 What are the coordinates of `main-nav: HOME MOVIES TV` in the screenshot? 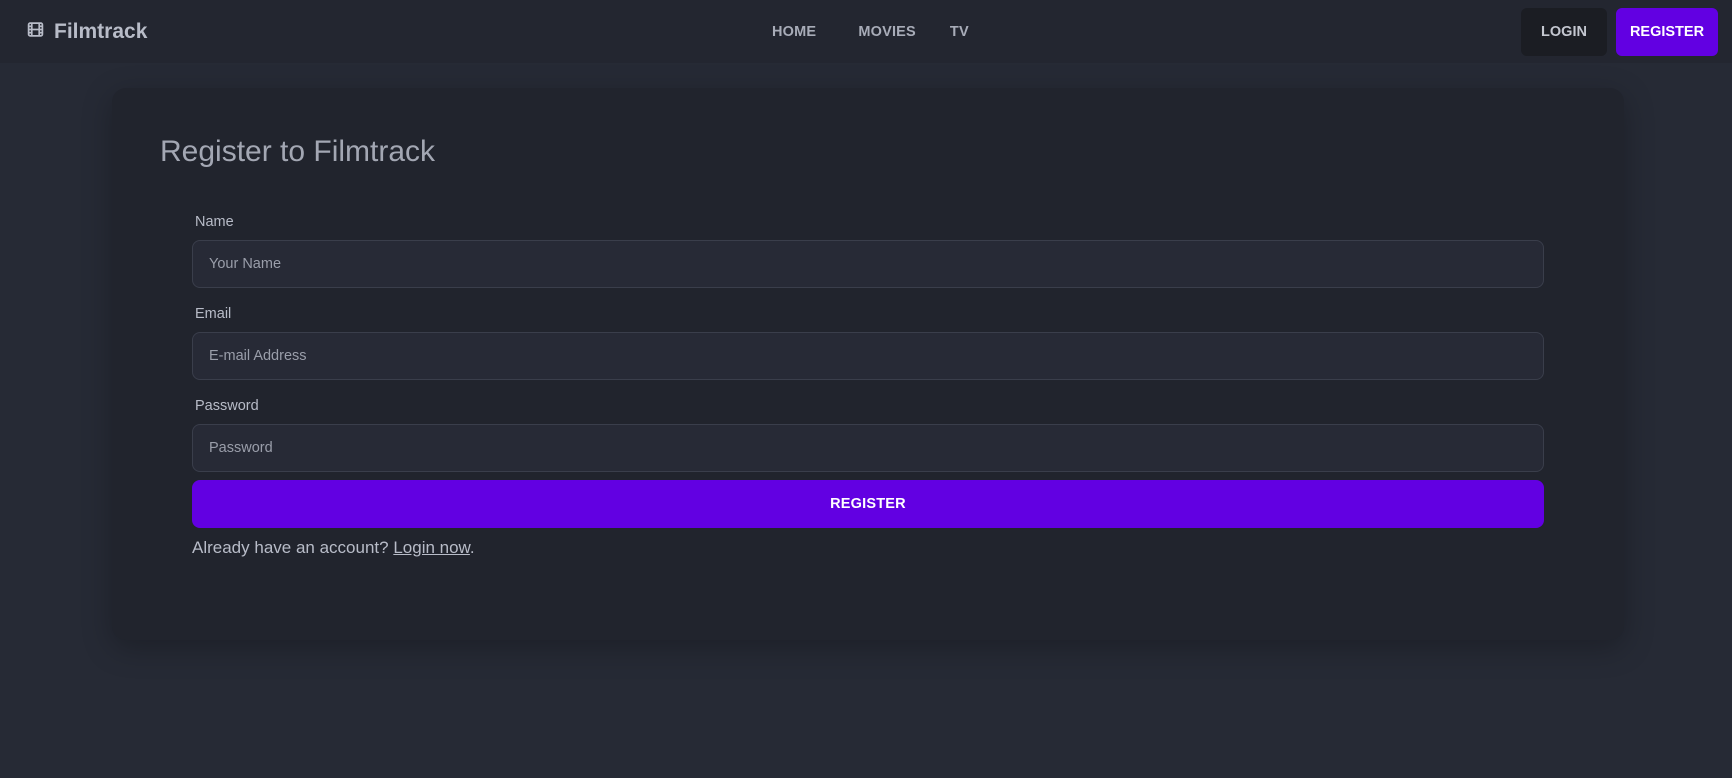 It's located at (870, 31).